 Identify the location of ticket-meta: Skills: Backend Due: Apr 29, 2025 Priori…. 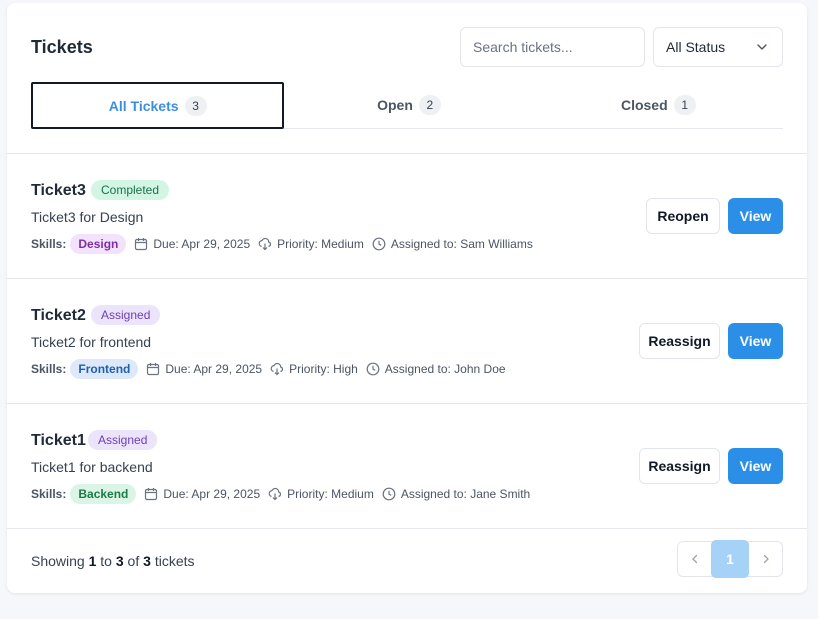
(284, 494).